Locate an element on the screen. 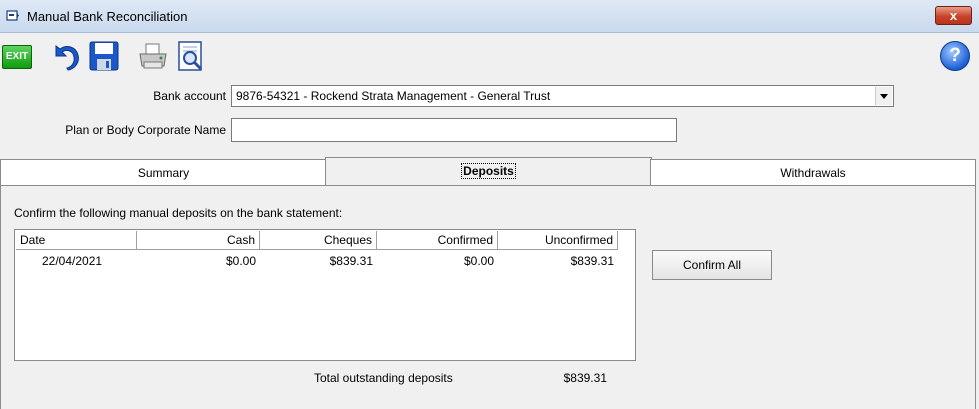 This screenshot has width=979, height=409. app-icon is located at coordinates (12, 15).